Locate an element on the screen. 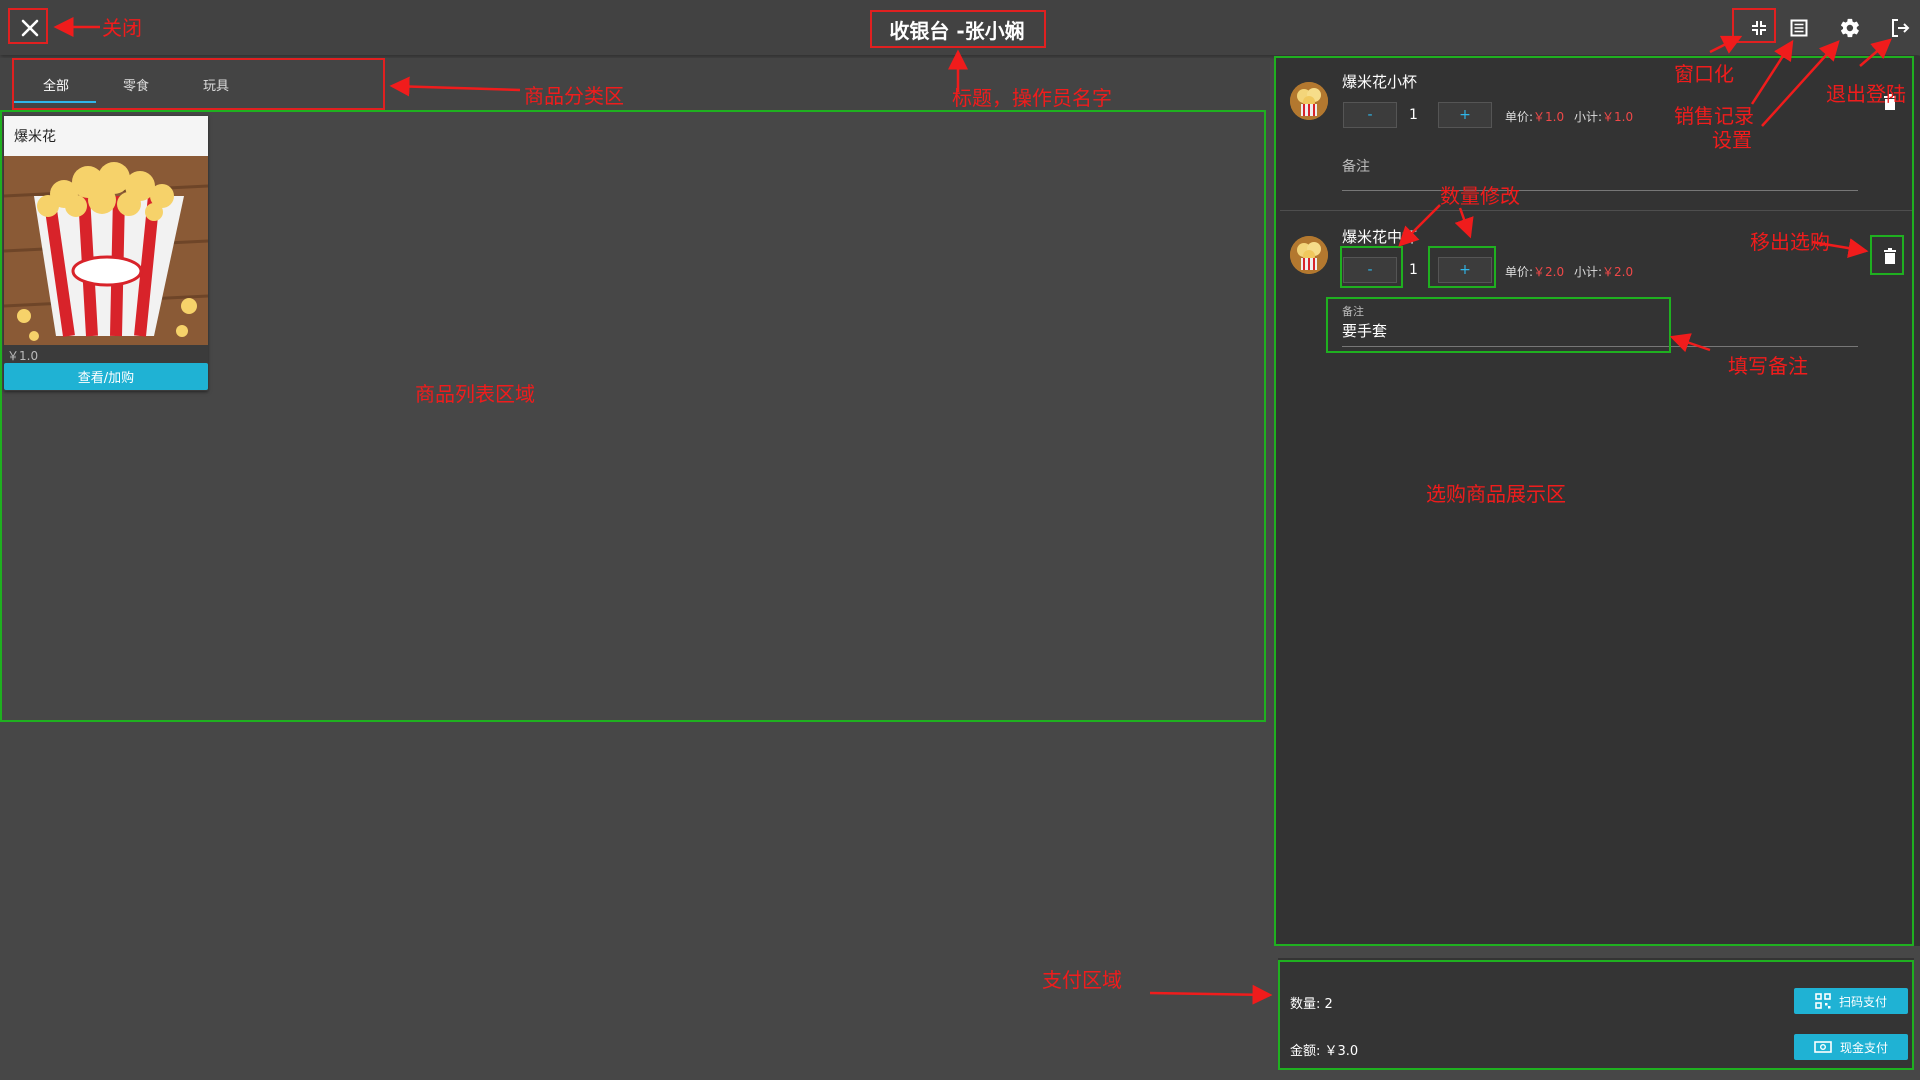 The width and height of the screenshot is (1920, 1080). annotation-remove: 移出选购 is located at coordinates (1790, 242).